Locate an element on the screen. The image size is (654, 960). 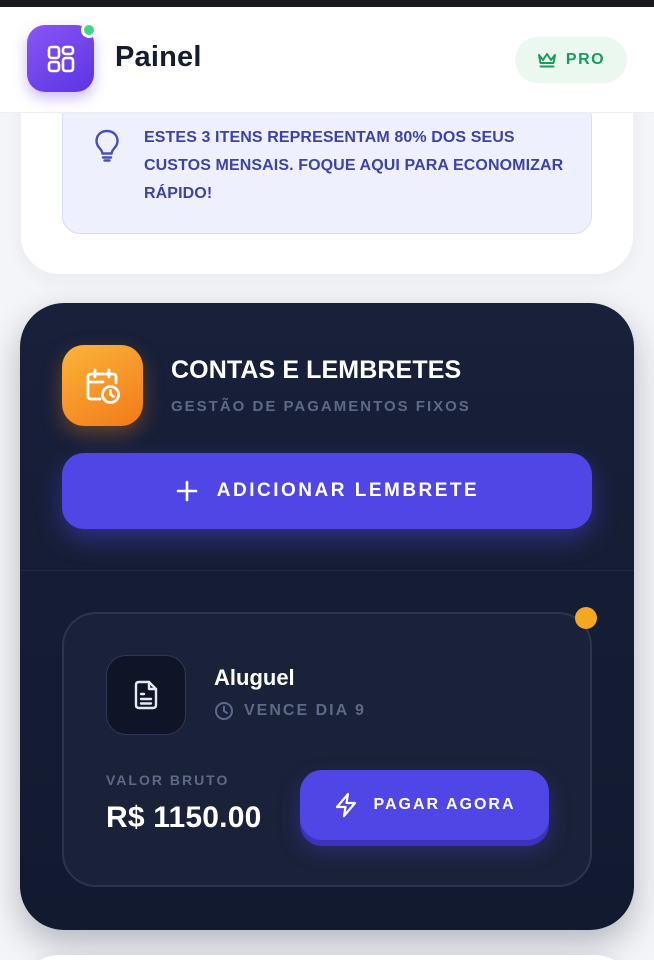
section-icon-box is located at coordinates (102, 385).